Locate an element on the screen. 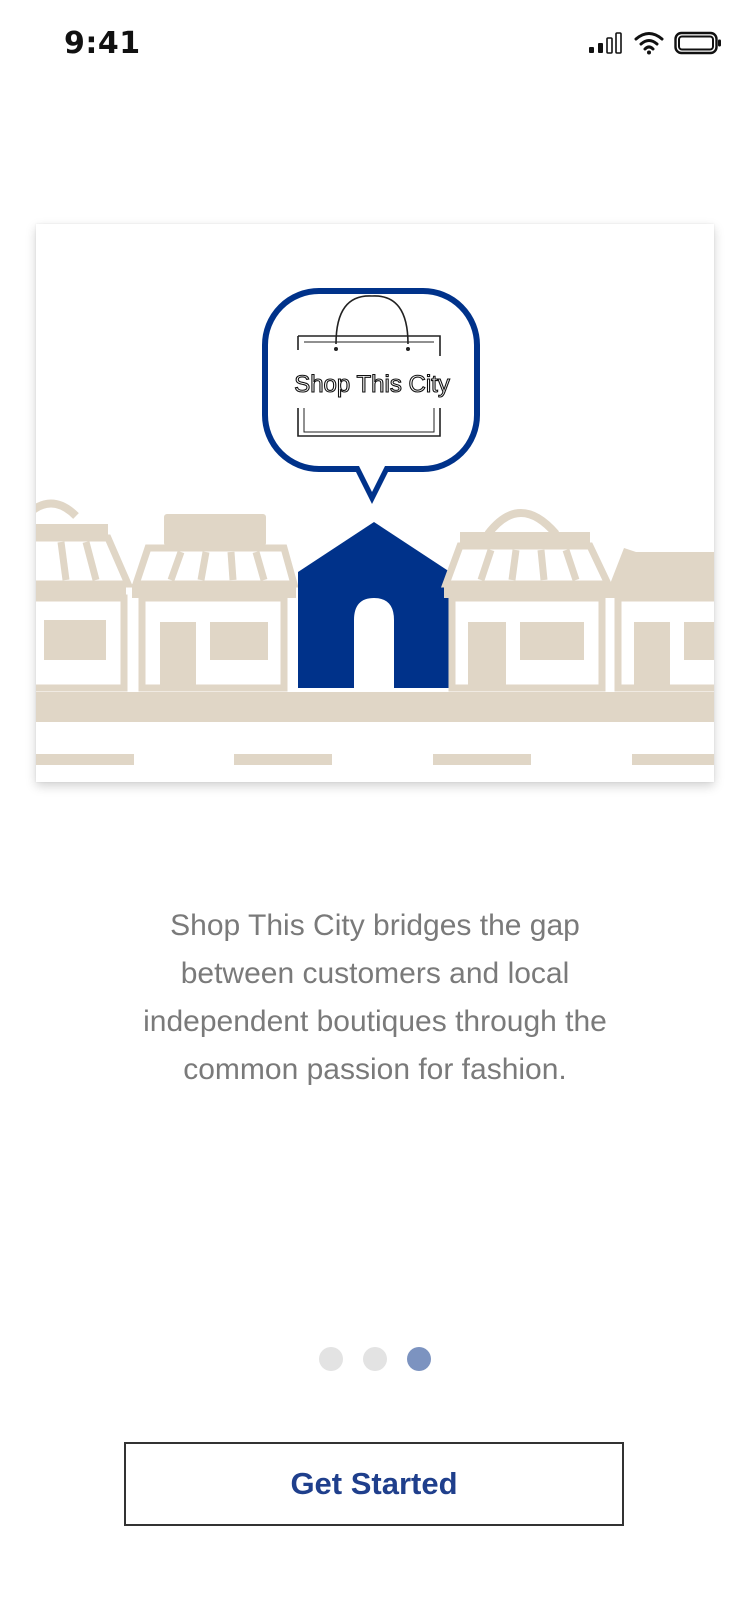 This screenshot has width=750, height=1624. battery-icon is located at coordinates (698, 45).